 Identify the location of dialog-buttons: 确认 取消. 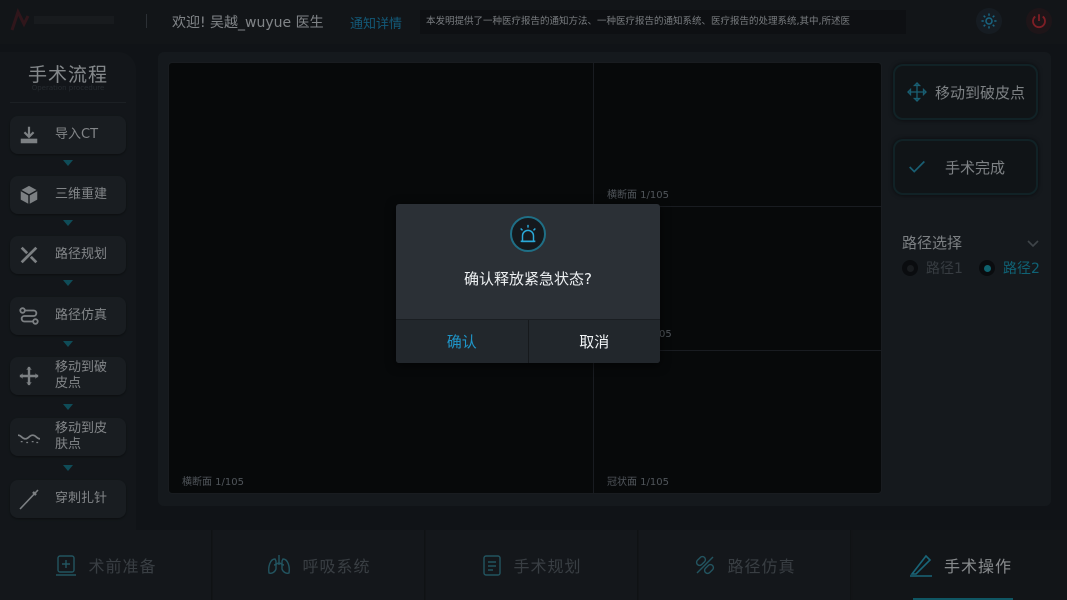
(528, 341).